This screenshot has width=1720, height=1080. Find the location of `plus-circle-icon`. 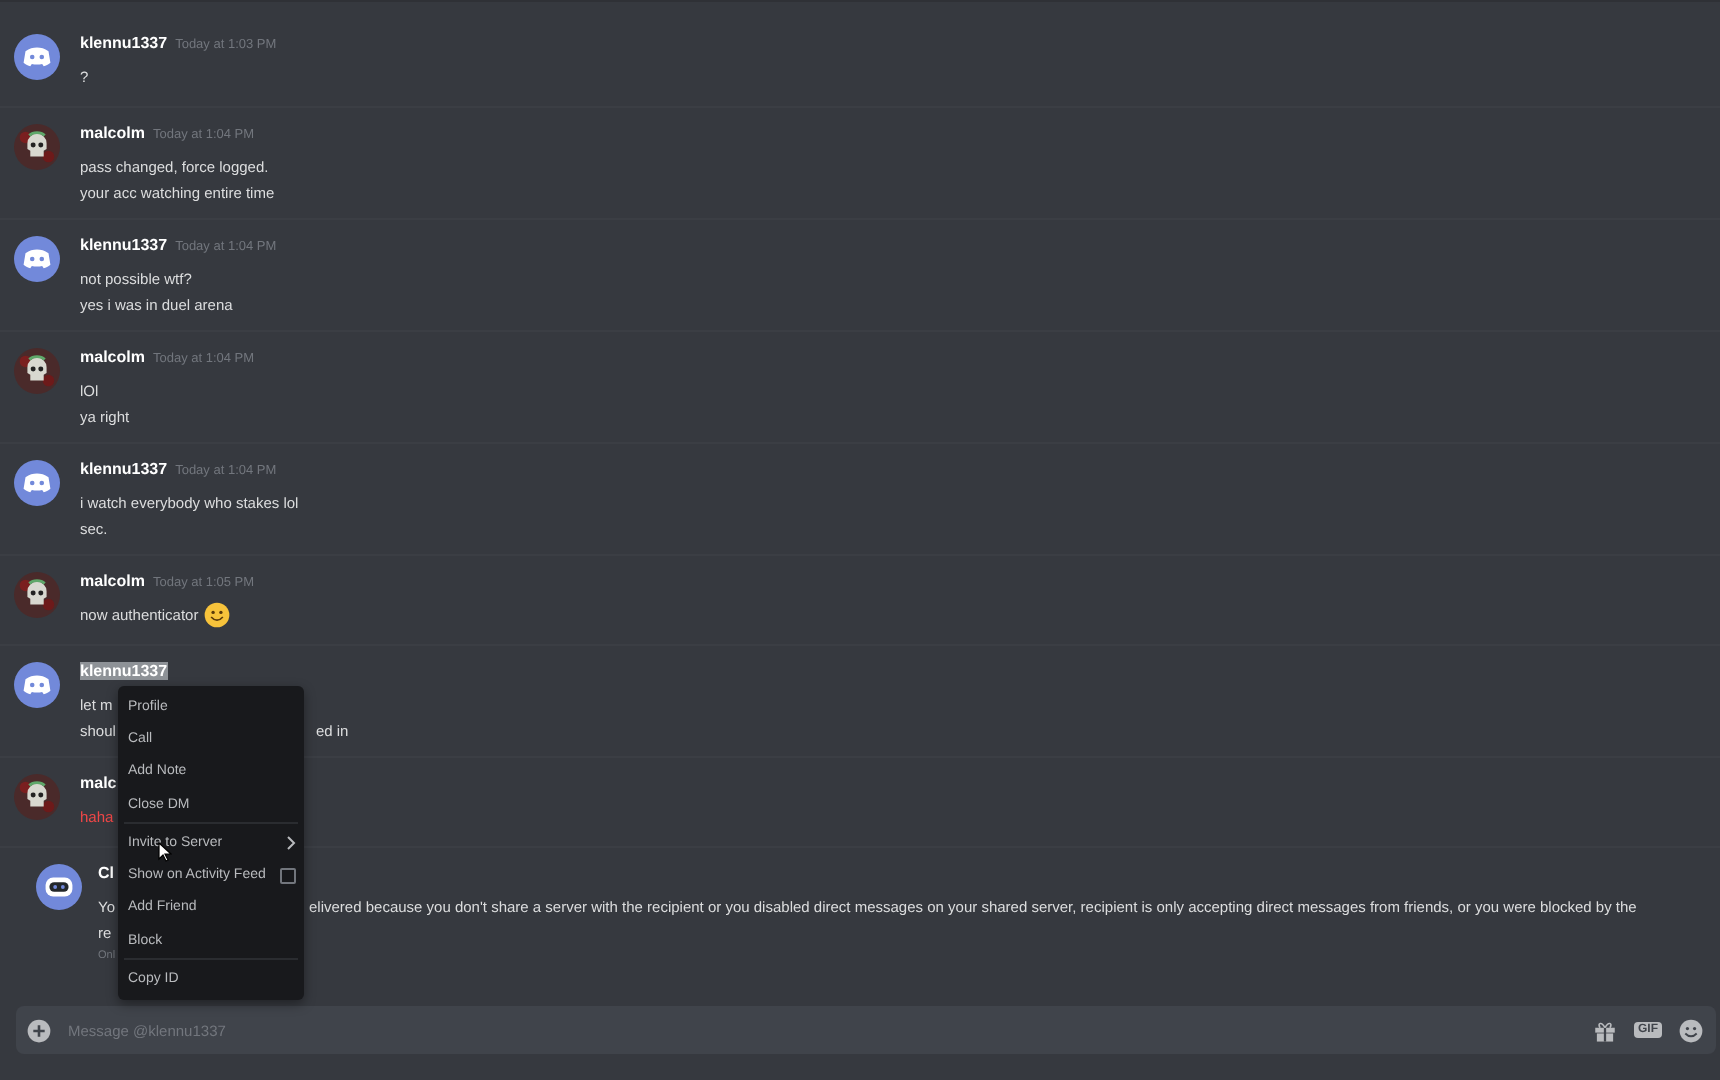

plus-circle-icon is located at coordinates (39, 1030).